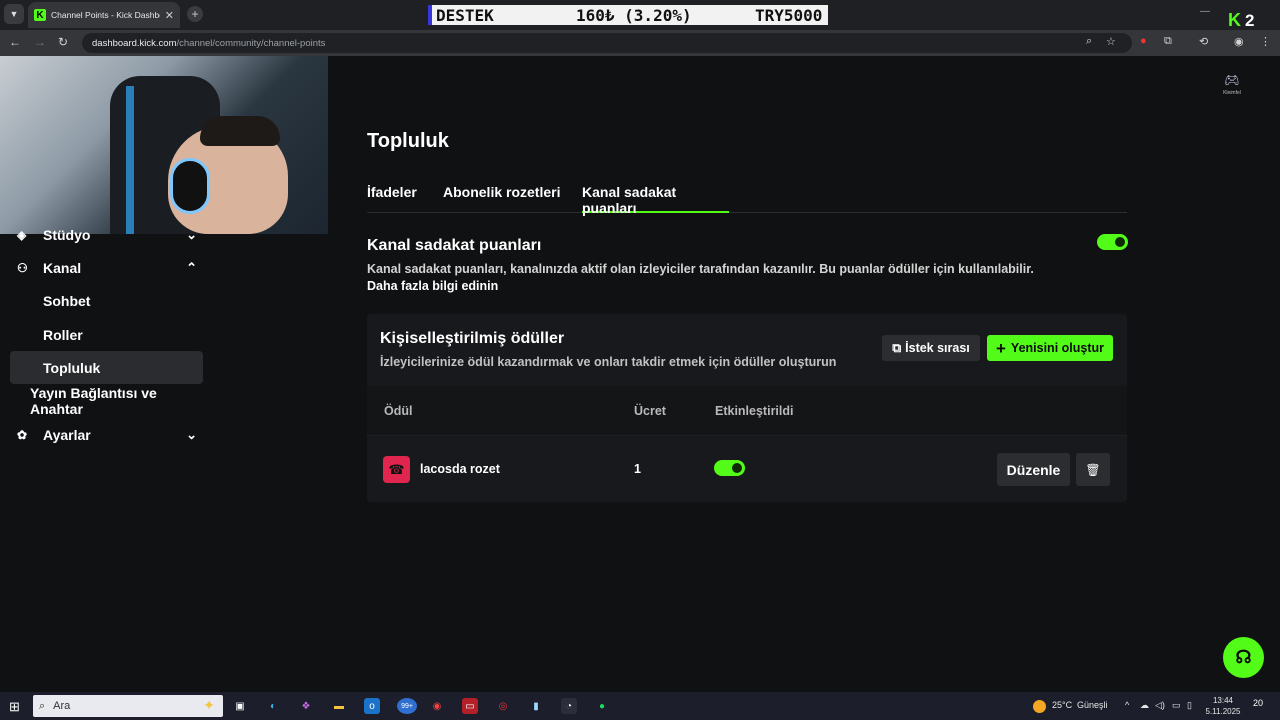 This screenshot has width=1280, height=720. I want to click on channel-points-toggle, so click(1112, 242).